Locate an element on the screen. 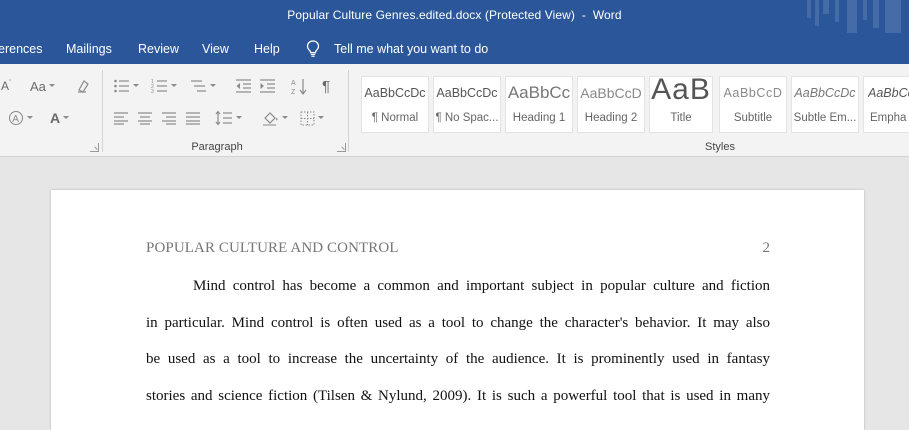 The width and height of the screenshot is (909, 430). paragraph-dialog-launcher is located at coordinates (341, 147).